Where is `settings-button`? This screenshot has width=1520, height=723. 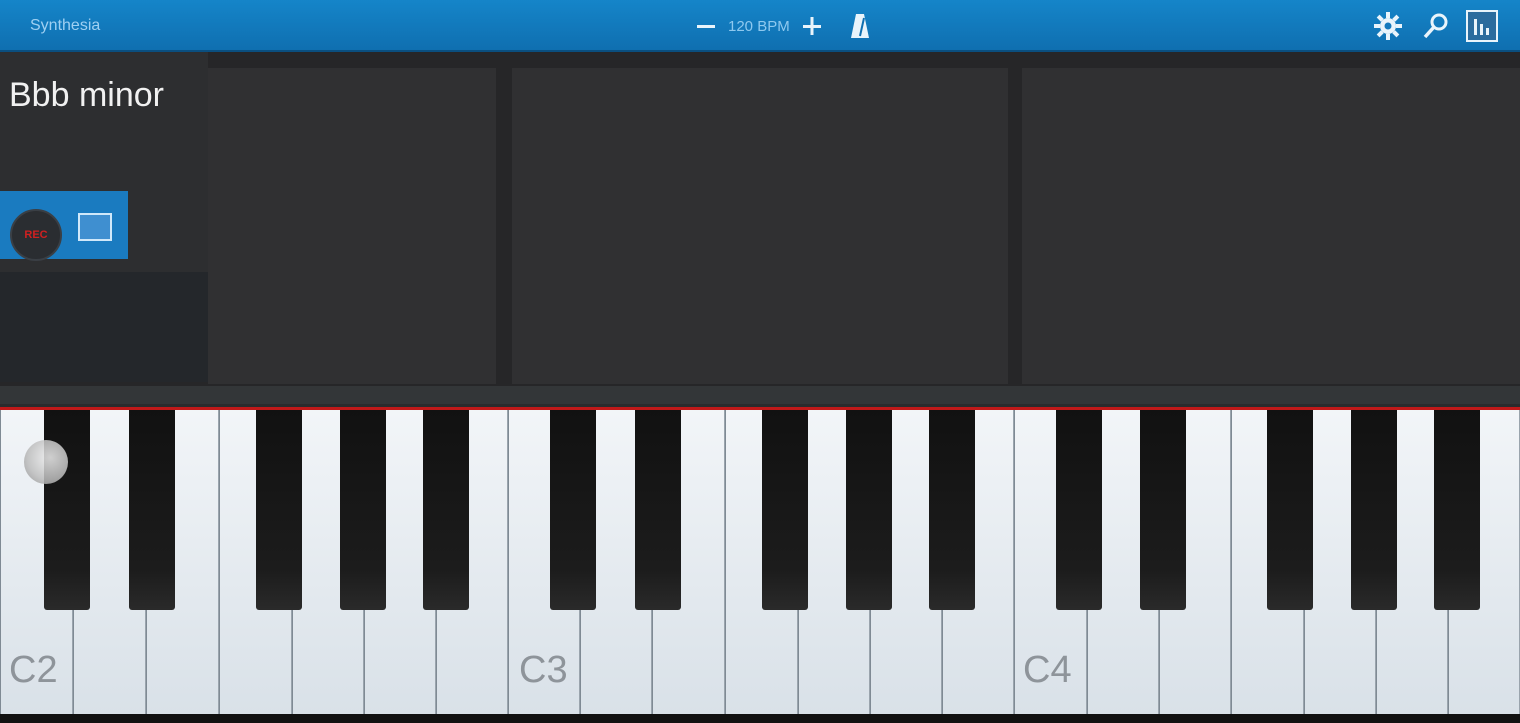 settings-button is located at coordinates (1388, 26).